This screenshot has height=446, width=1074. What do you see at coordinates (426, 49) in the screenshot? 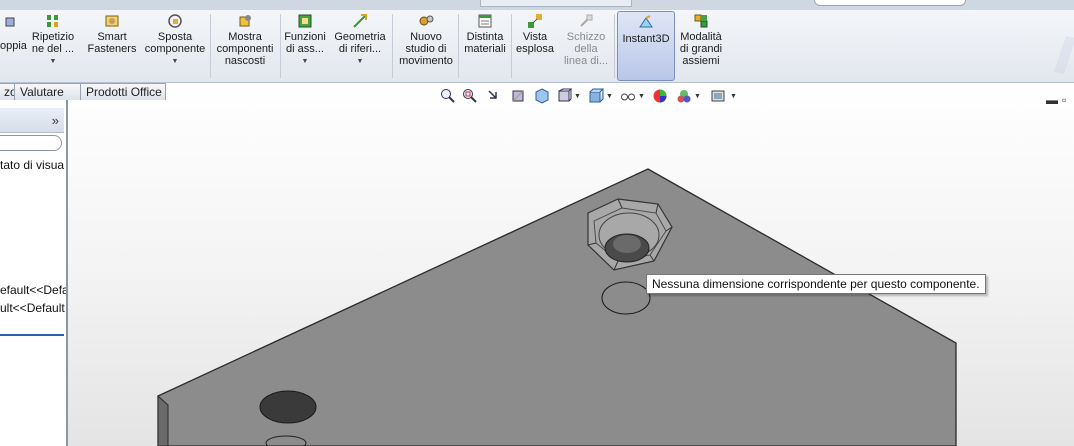
I see `ribbon-label: Nuovo studio di movimento` at bounding box center [426, 49].